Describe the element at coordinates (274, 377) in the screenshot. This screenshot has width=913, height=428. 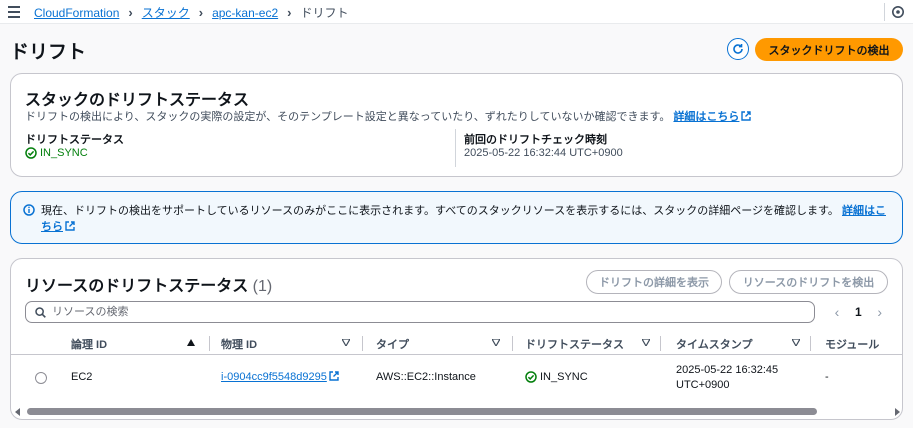
I see `physical-id-text: i-0904cc9f5548d9295` at that location.